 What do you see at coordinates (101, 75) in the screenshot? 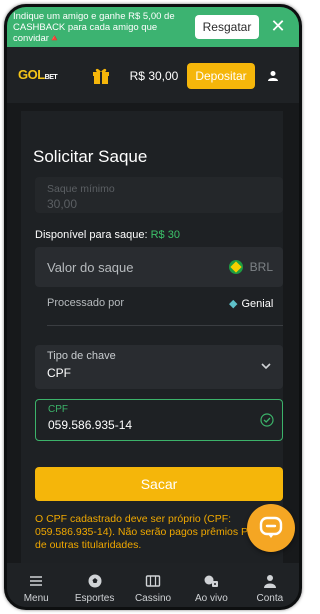
I see `gift-icon` at bounding box center [101, 75].